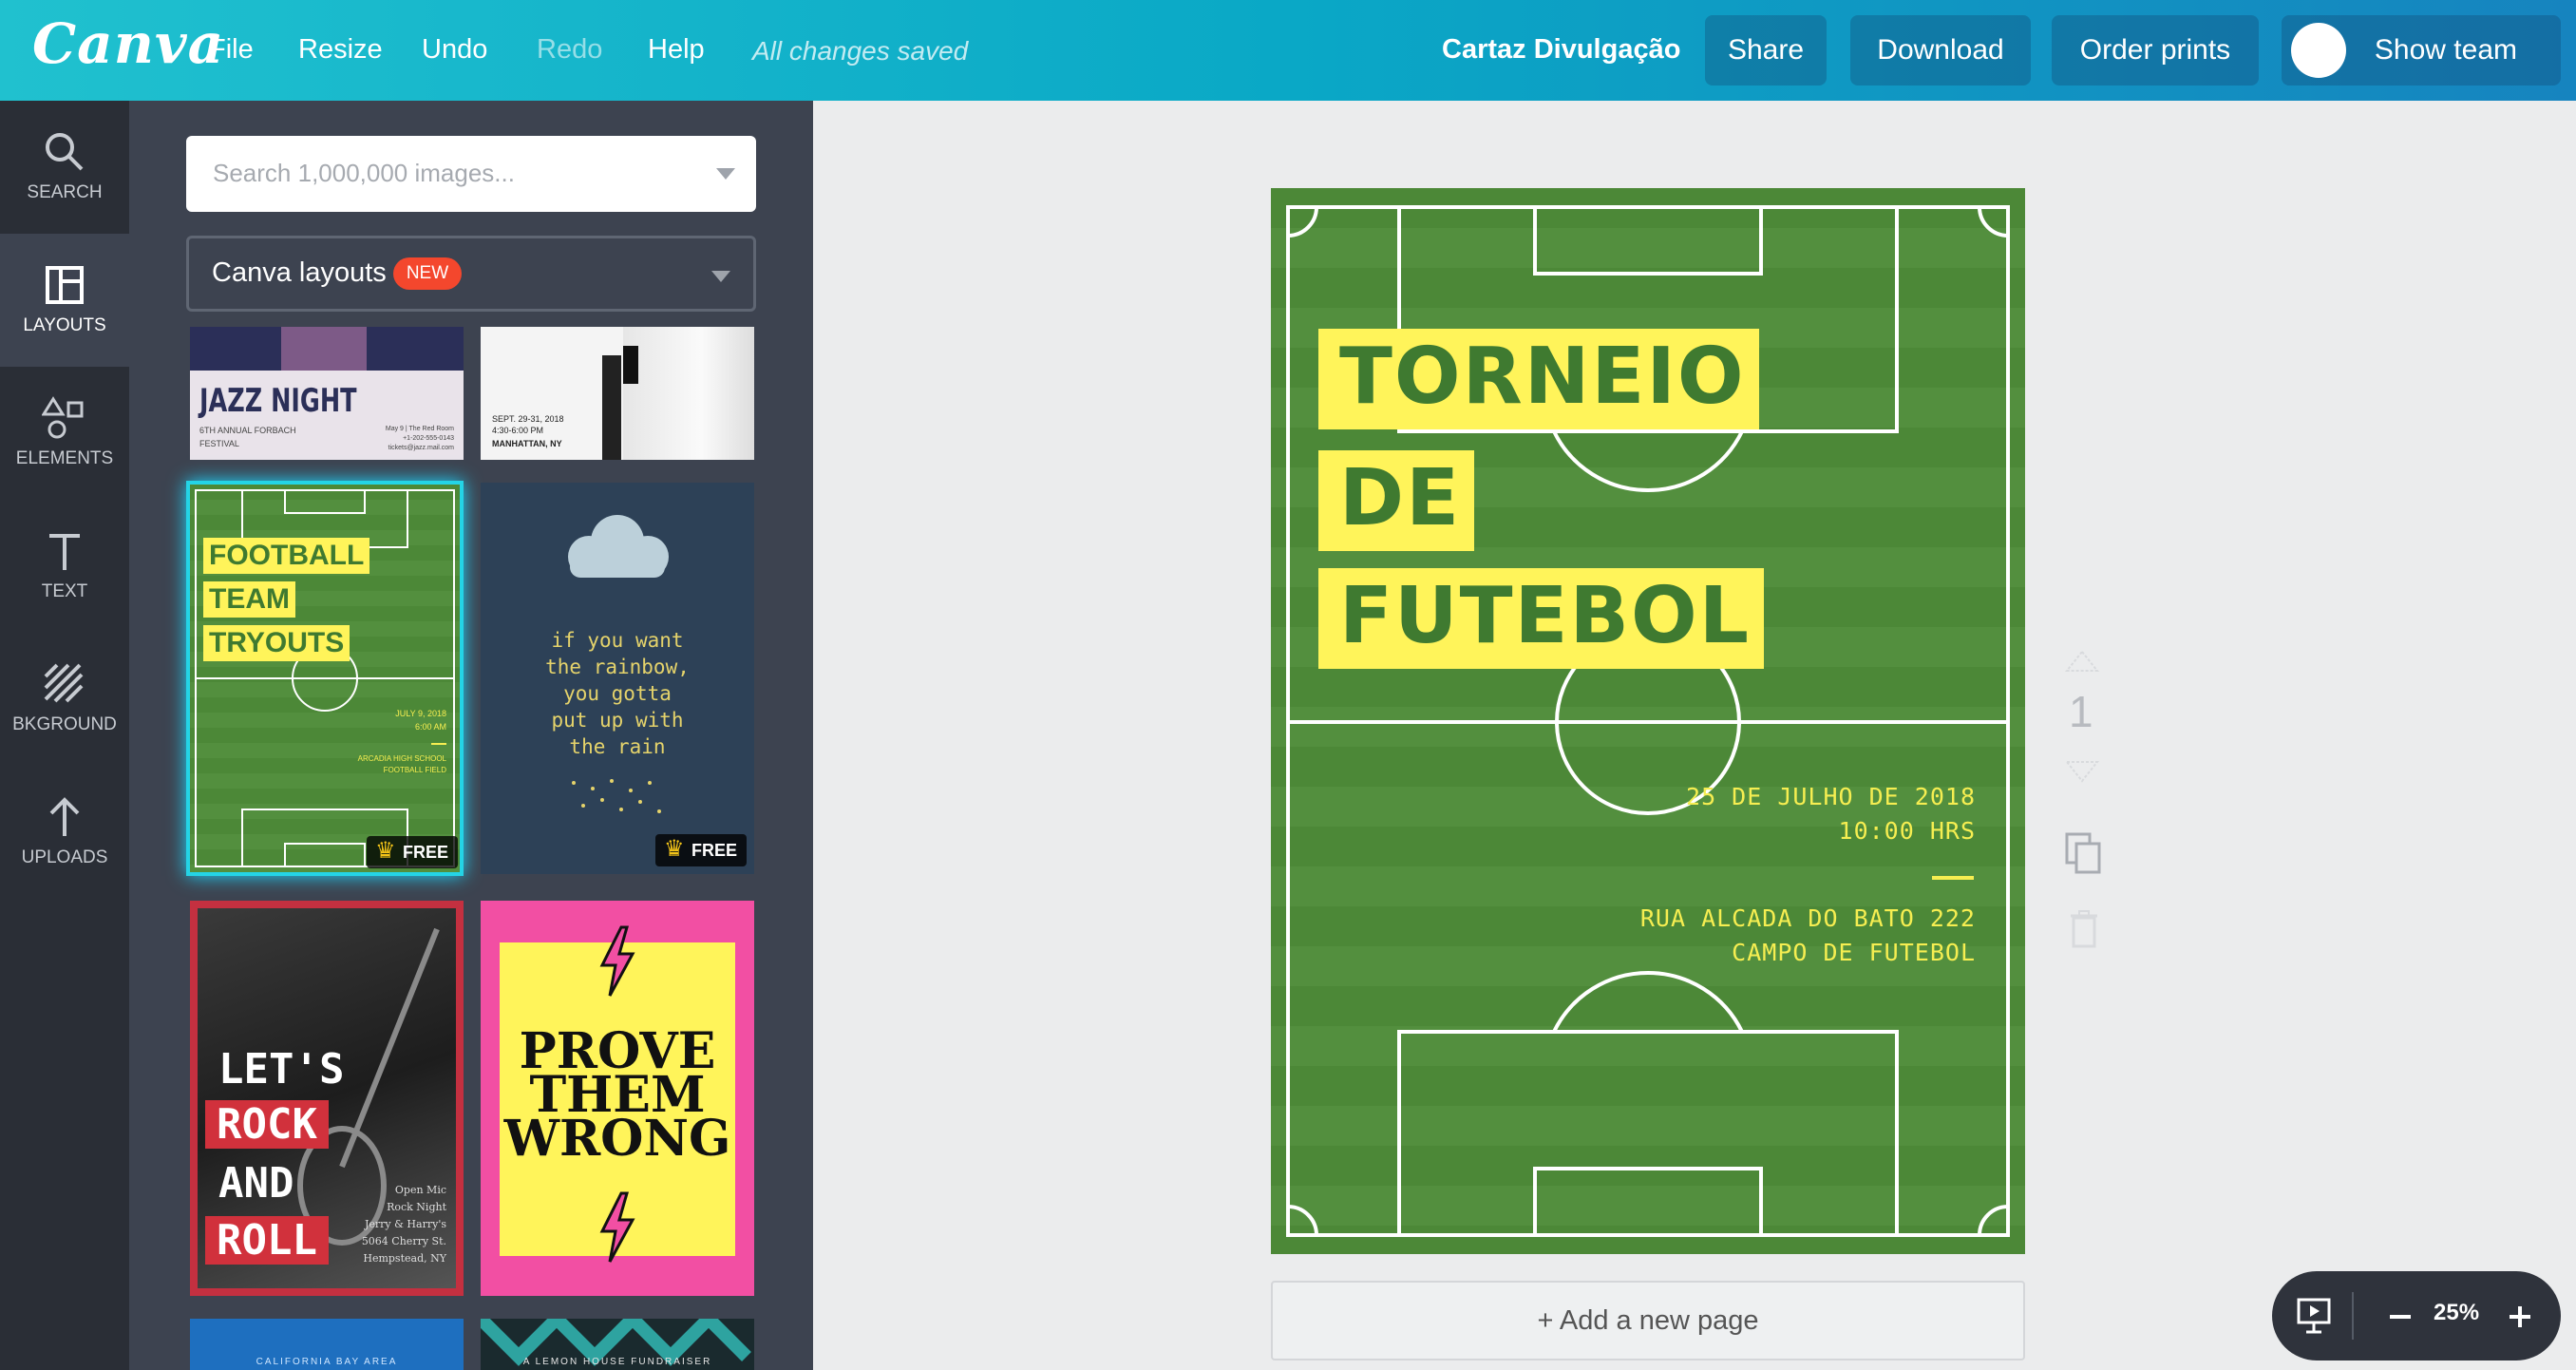 The width and height of the screenshot is (2576, 1370). I want to click on layouts-icon, so click(65, 285).